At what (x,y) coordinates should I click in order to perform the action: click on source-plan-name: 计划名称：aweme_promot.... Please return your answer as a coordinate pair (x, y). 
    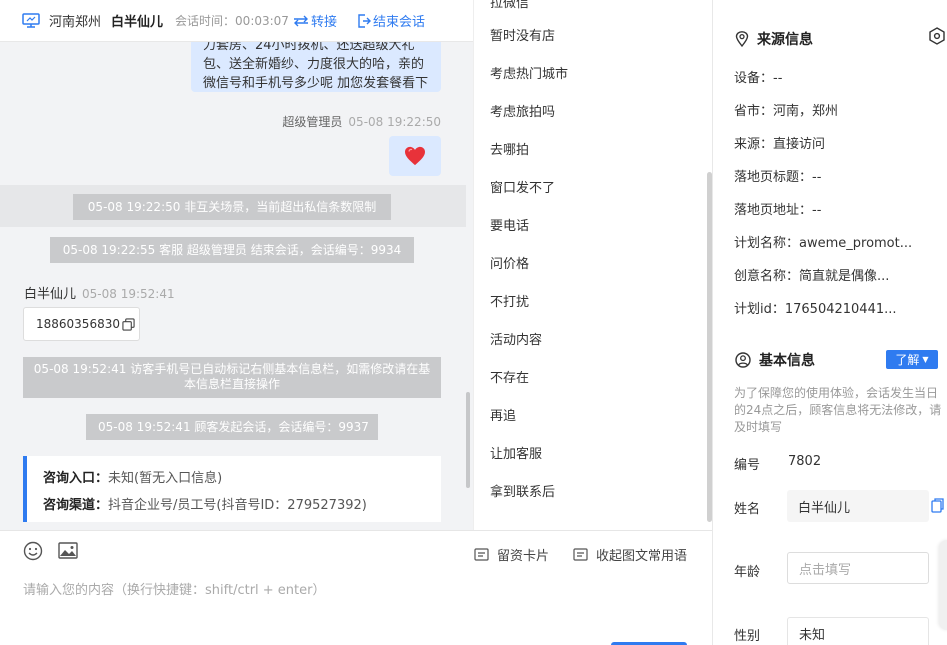
    Looking at the image, I should click on (823, 243).